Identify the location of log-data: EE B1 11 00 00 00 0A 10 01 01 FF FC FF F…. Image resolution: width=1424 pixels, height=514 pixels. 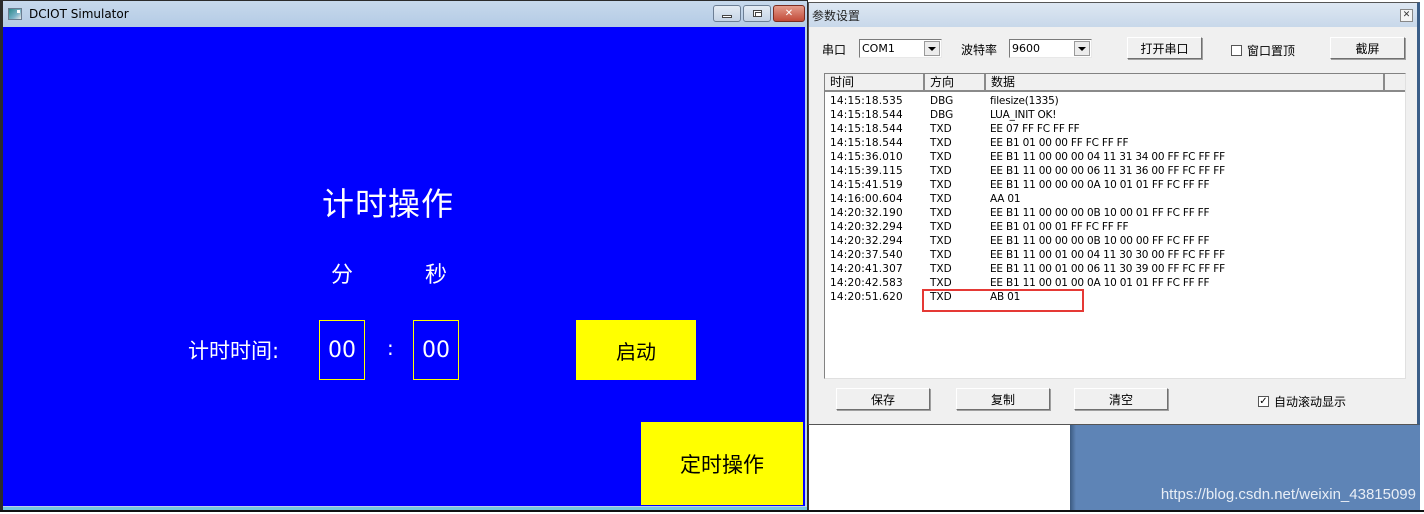
(1100, 185).